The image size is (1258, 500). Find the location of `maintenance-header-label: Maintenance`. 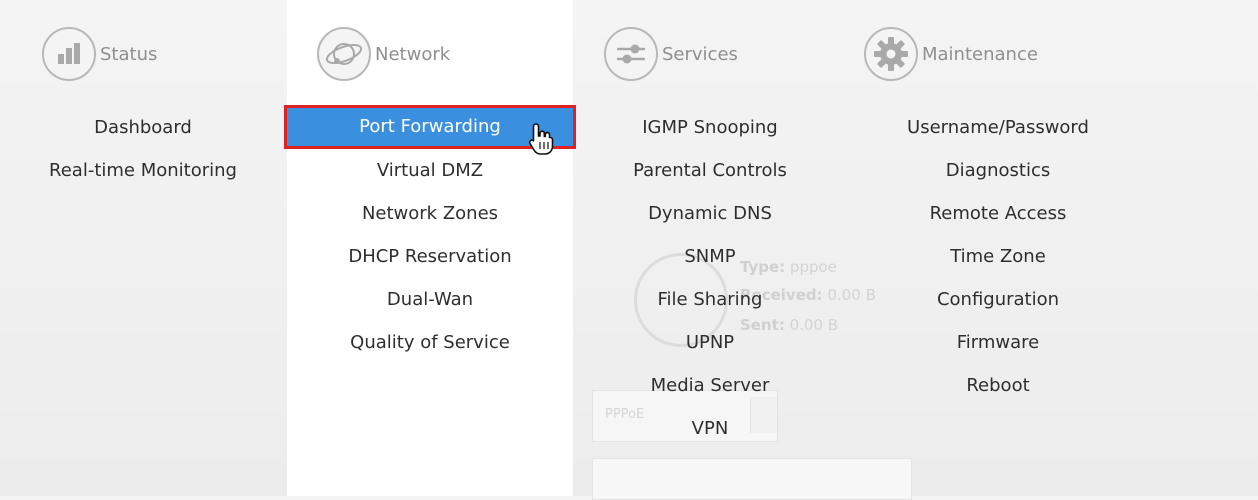

maintenance-header-label: Maintenance is located at coordinates (980, 54).